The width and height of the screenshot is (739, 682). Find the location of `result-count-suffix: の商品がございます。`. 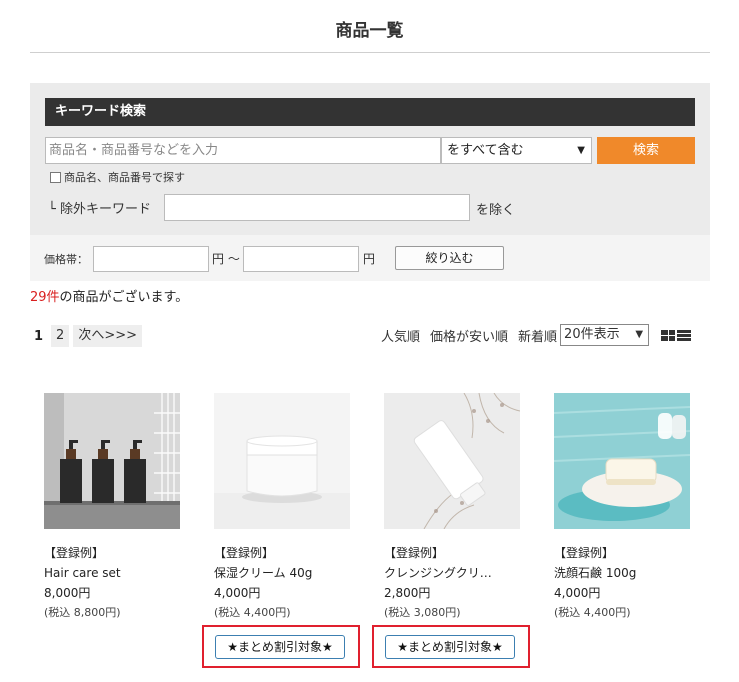

result-count-suffix: の商品がございます。 is located at coordinates (124, 297).